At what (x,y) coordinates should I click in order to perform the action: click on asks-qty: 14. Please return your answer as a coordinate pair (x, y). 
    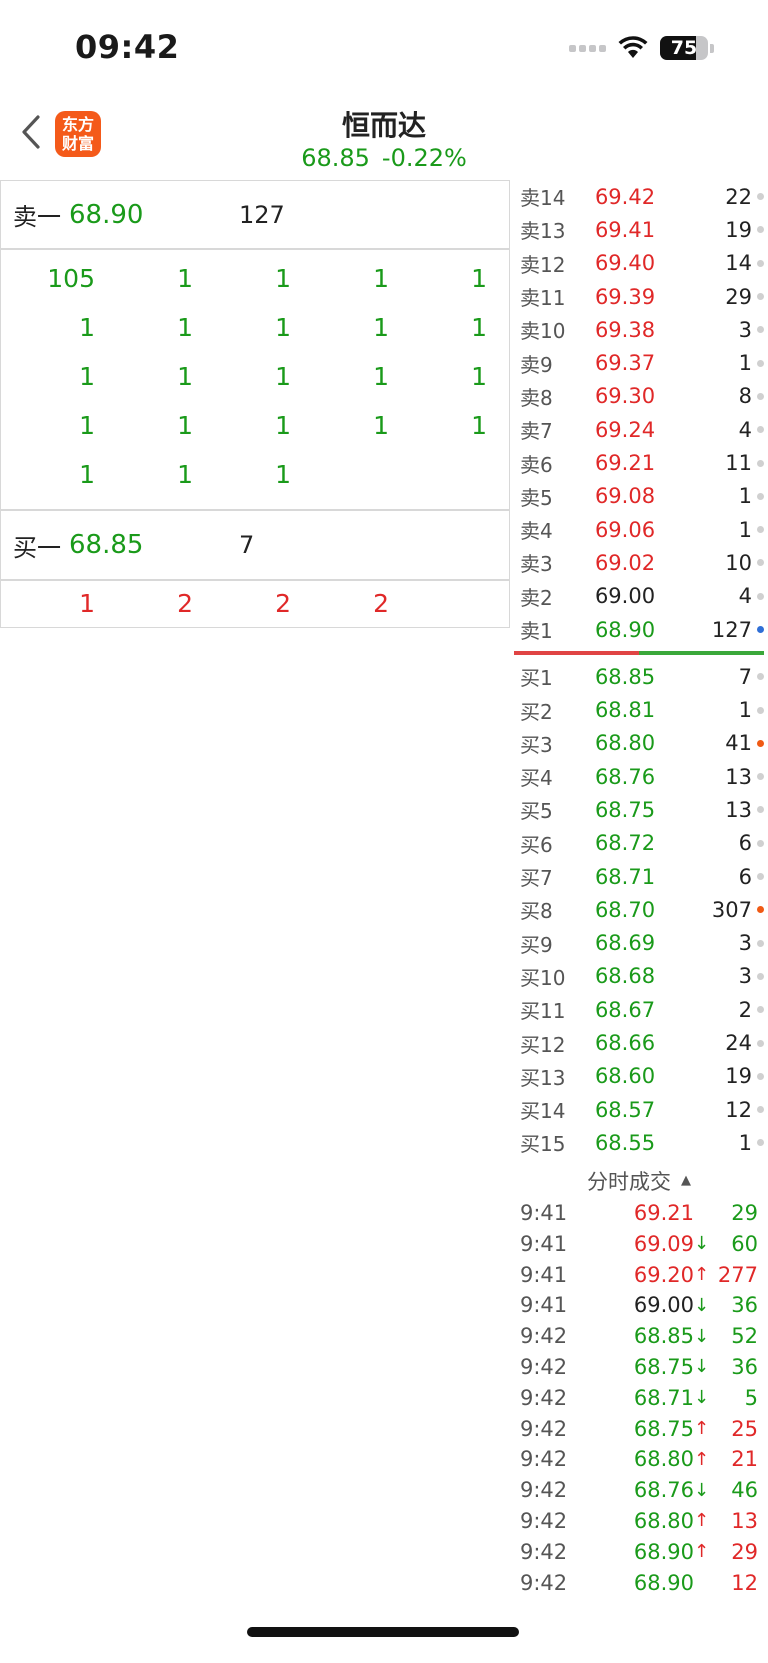
    Looking at the image, I should click on (738, 263).